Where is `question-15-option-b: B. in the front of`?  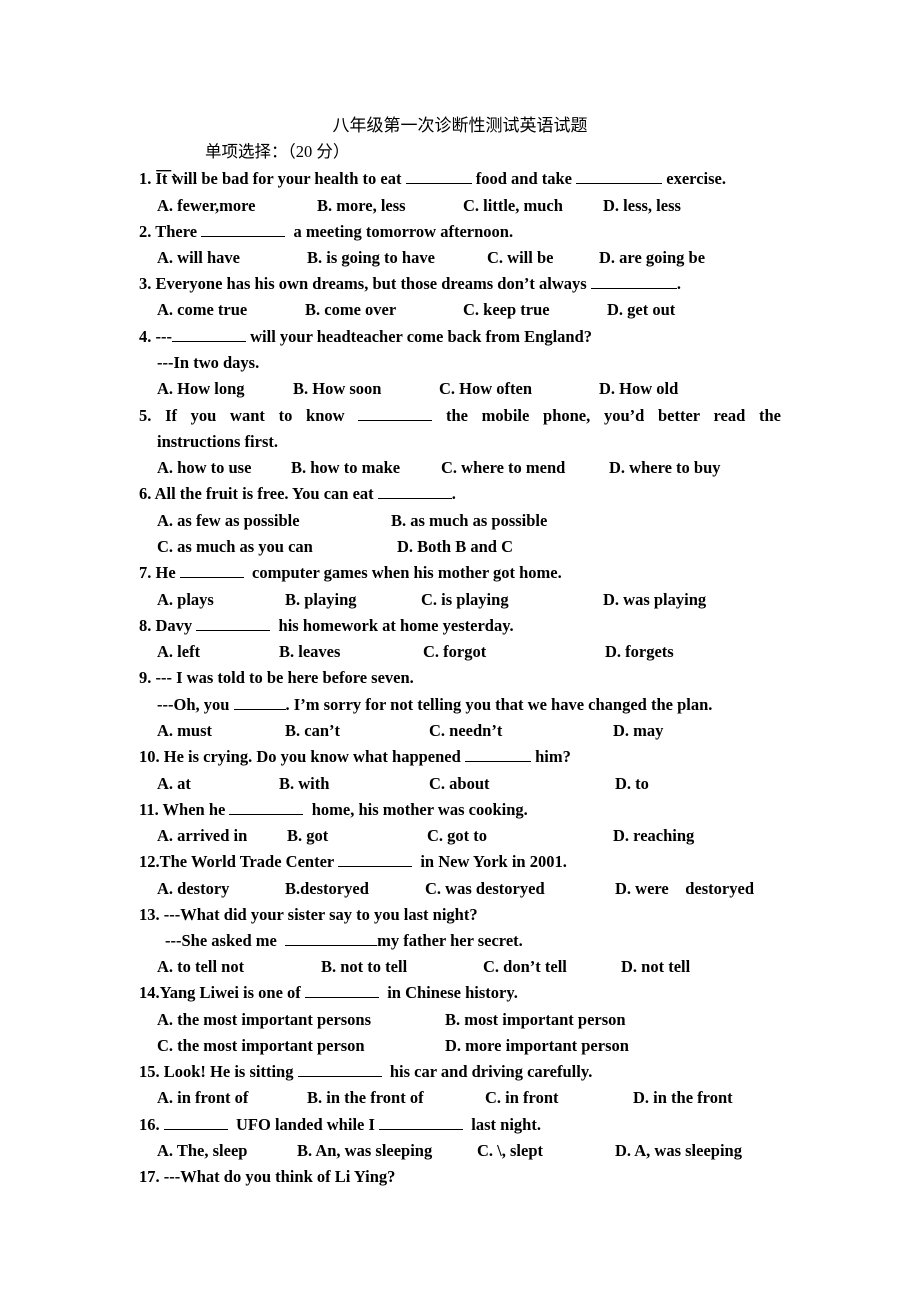 question-15-option-b: B. in the front of is located at coordinates (365, 1097).